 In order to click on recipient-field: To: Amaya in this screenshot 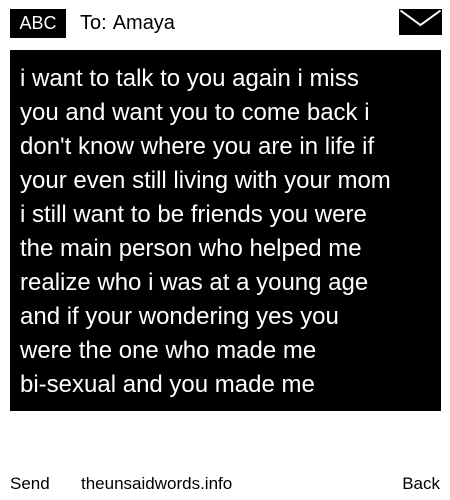, I will do `click(127, 23)`.